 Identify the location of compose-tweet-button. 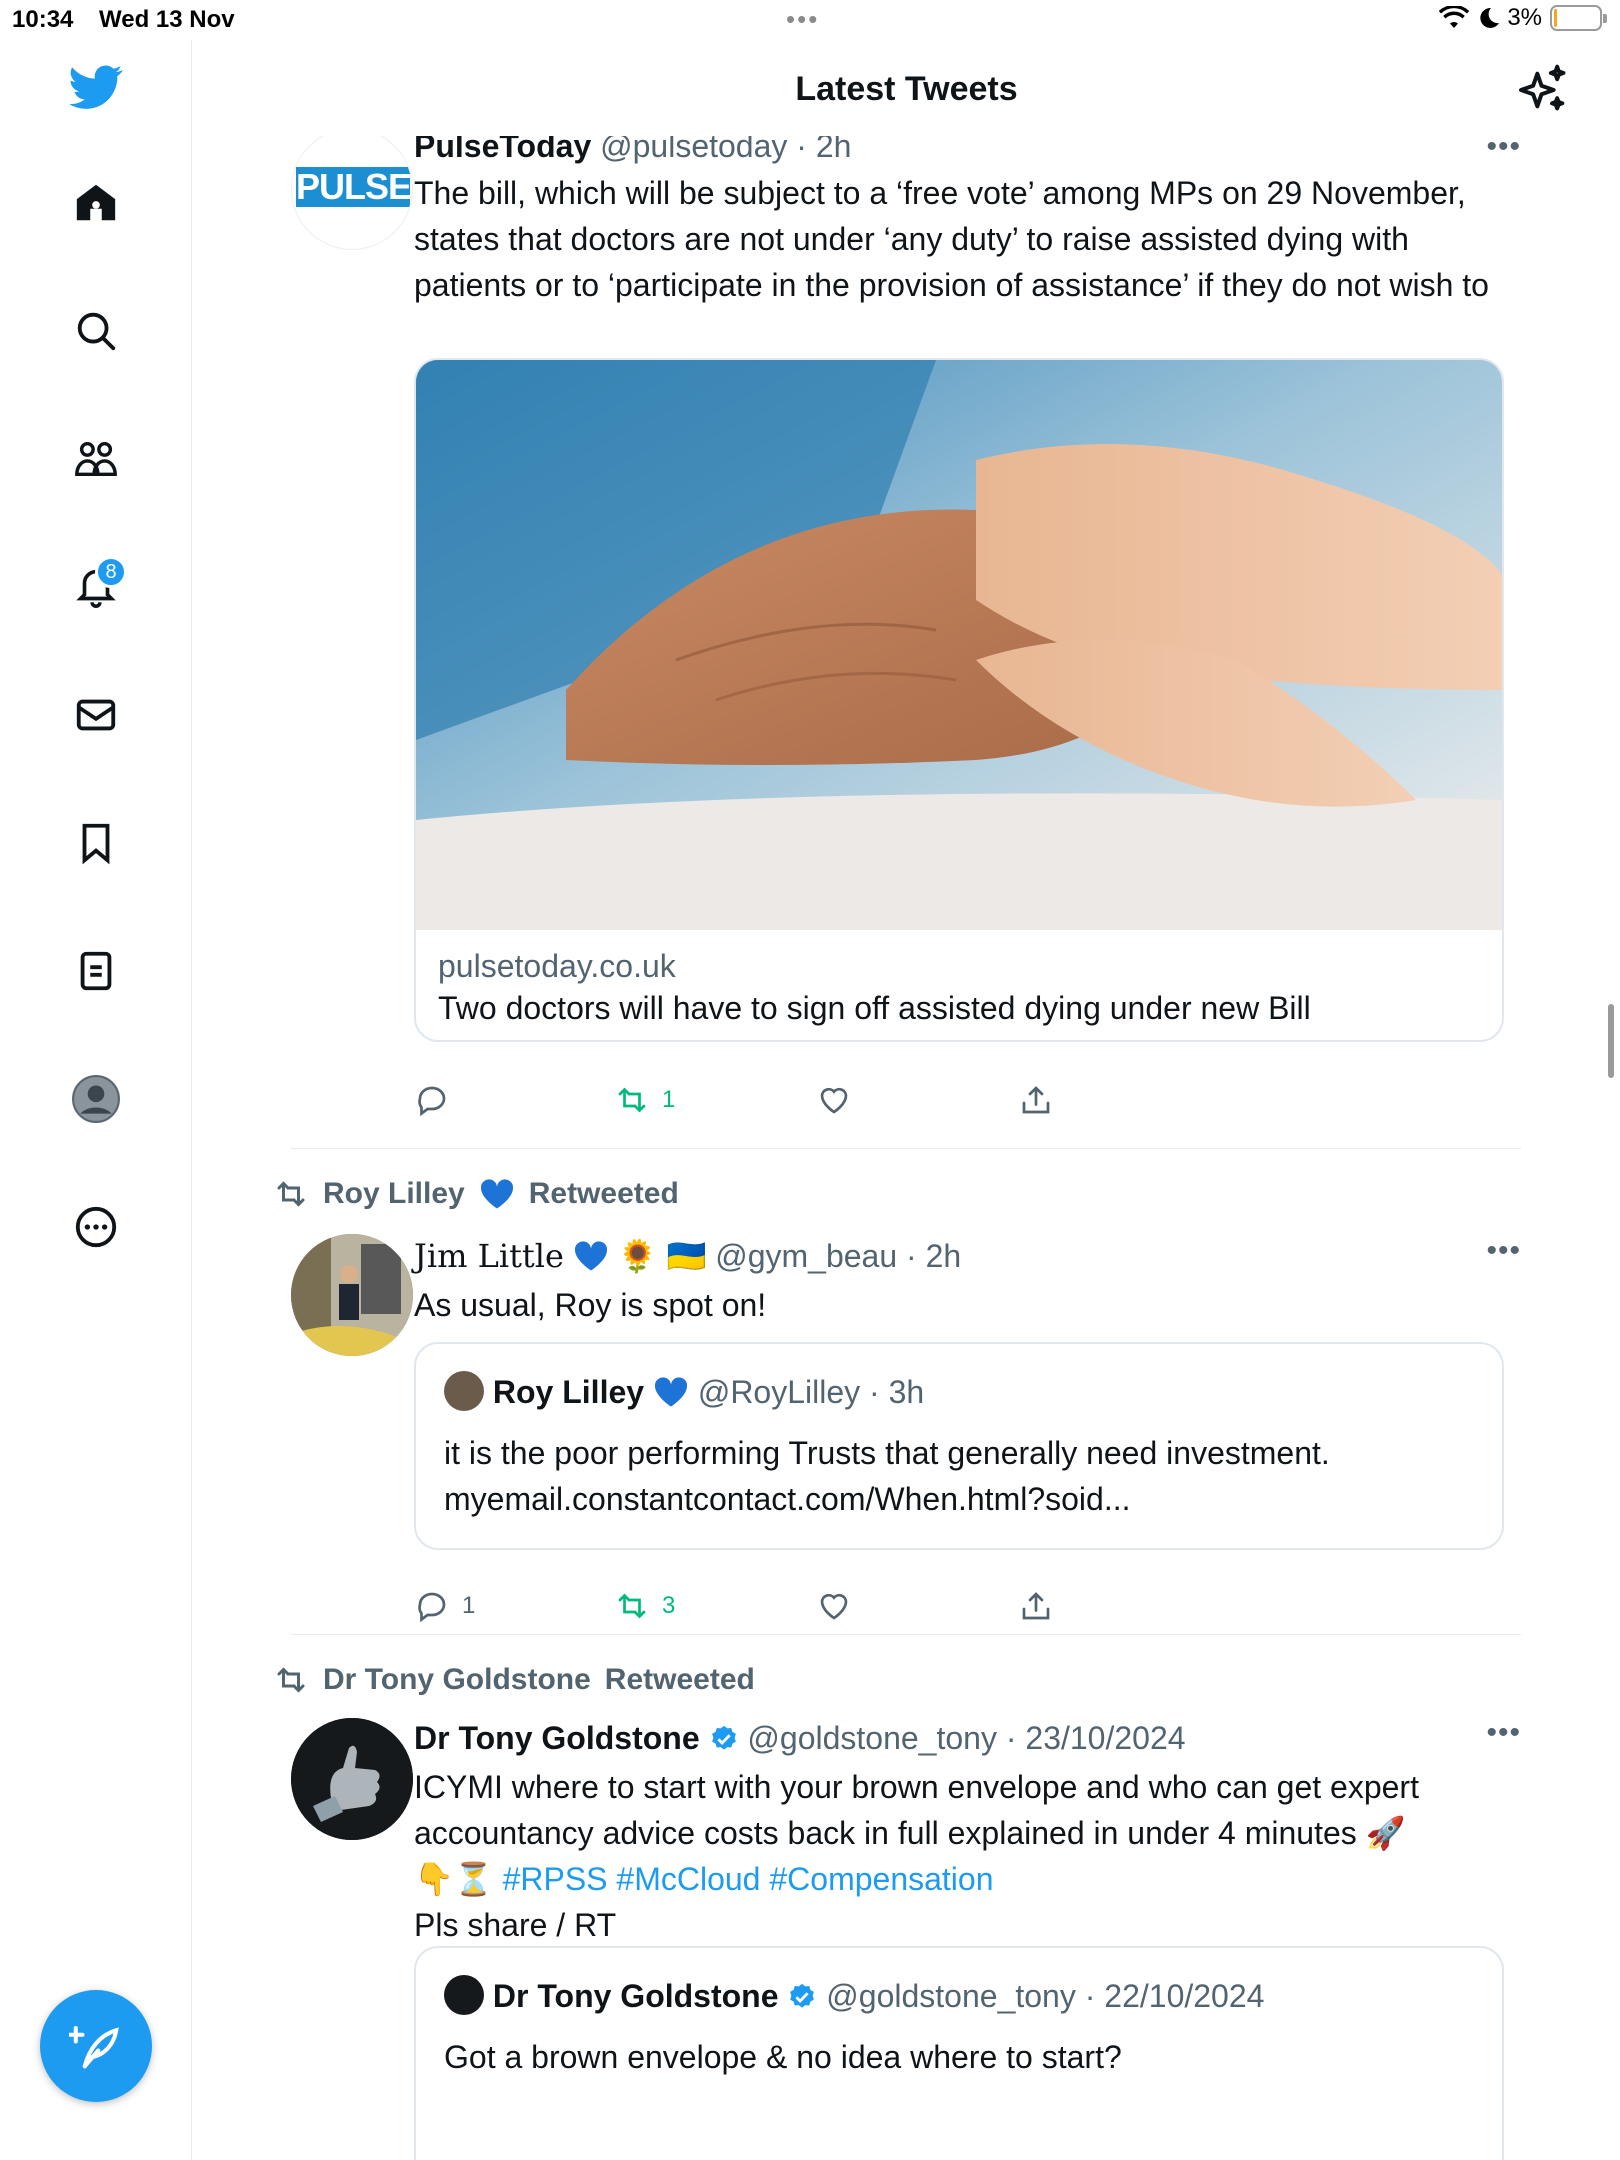
(96, 2046).